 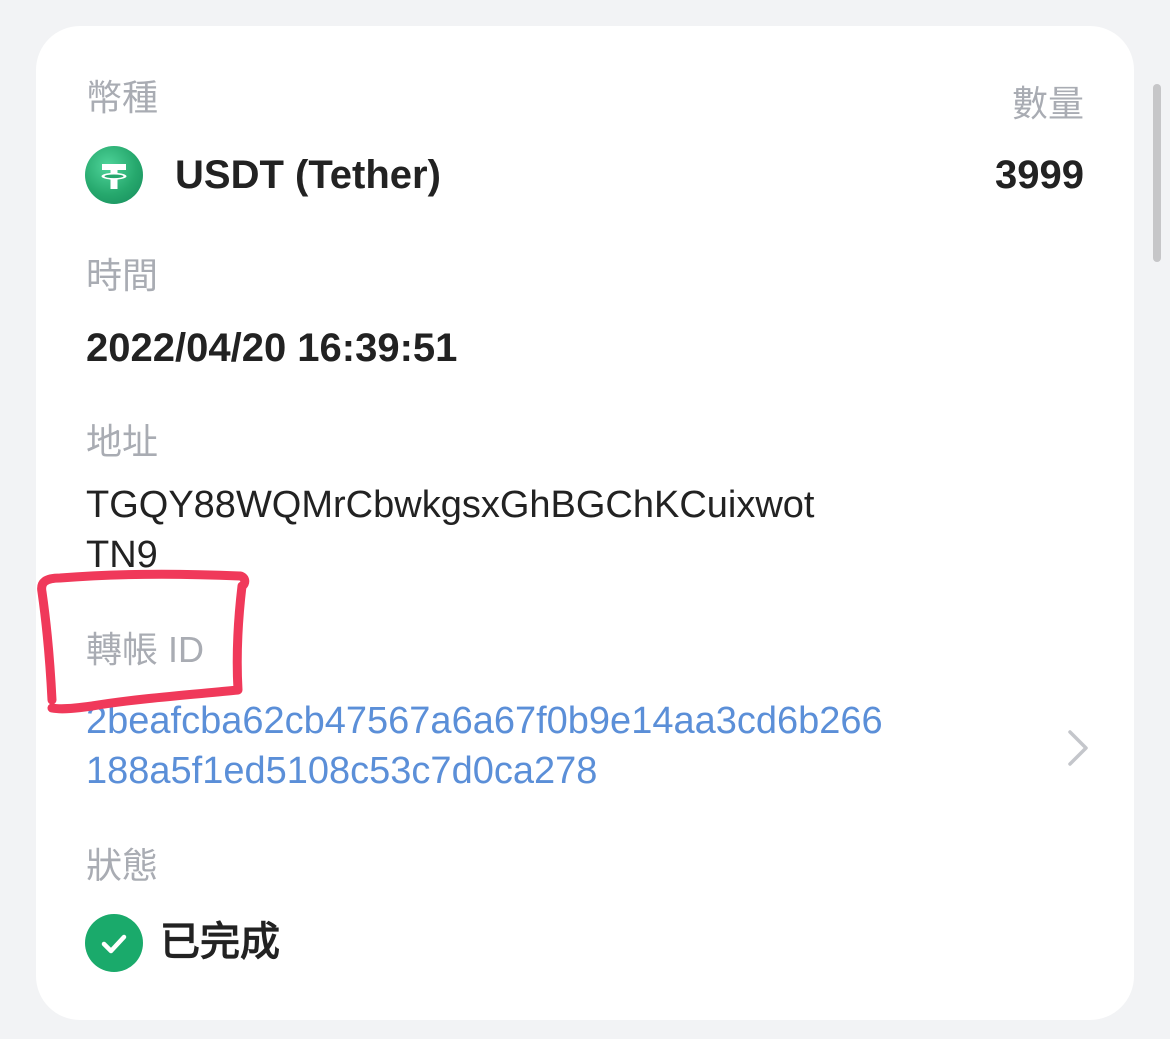 What do you see at coordinates (1078, 748) in the screenshot?
I see `chevron-right-icon` at bounding box center [1078, 748].